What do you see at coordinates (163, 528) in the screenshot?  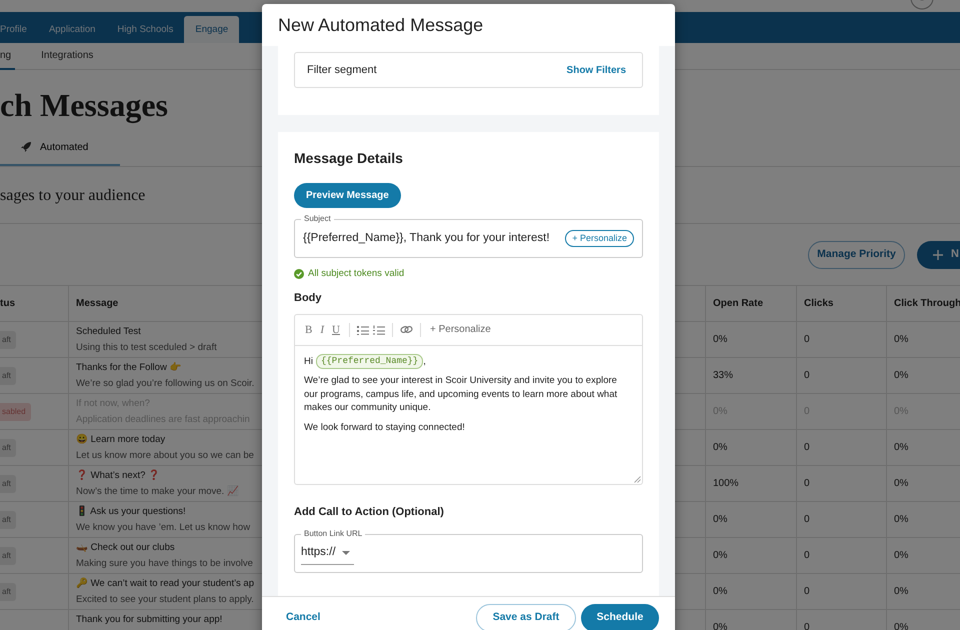 I see `message-preview: We know you have ’em. Let us know how` at bounding box center [163, 528].